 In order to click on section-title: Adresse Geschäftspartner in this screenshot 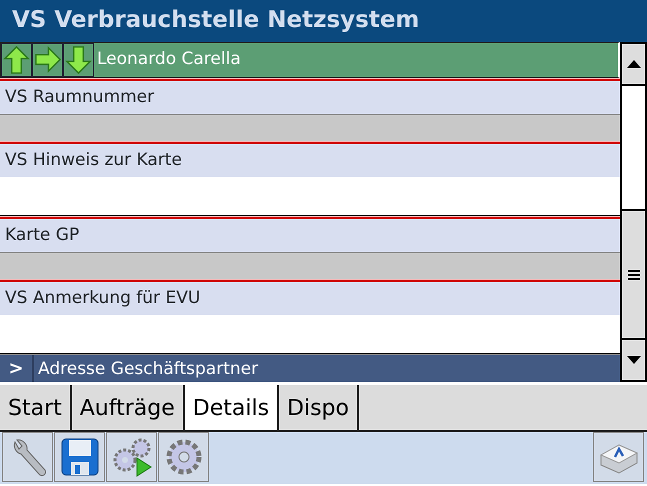, I will do `click(147, 369)`.